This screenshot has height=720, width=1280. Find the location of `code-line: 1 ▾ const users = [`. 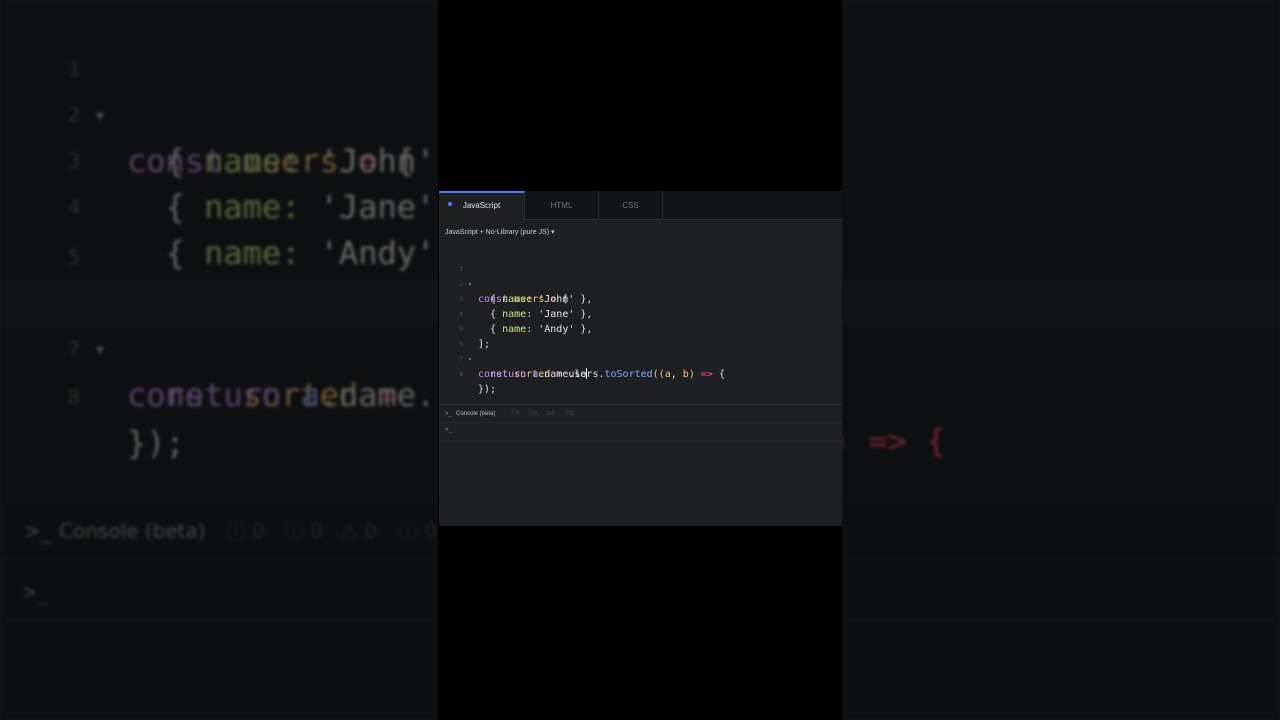

code-line: 1 ▾ const users = [ is located at coordinates (503, 276).